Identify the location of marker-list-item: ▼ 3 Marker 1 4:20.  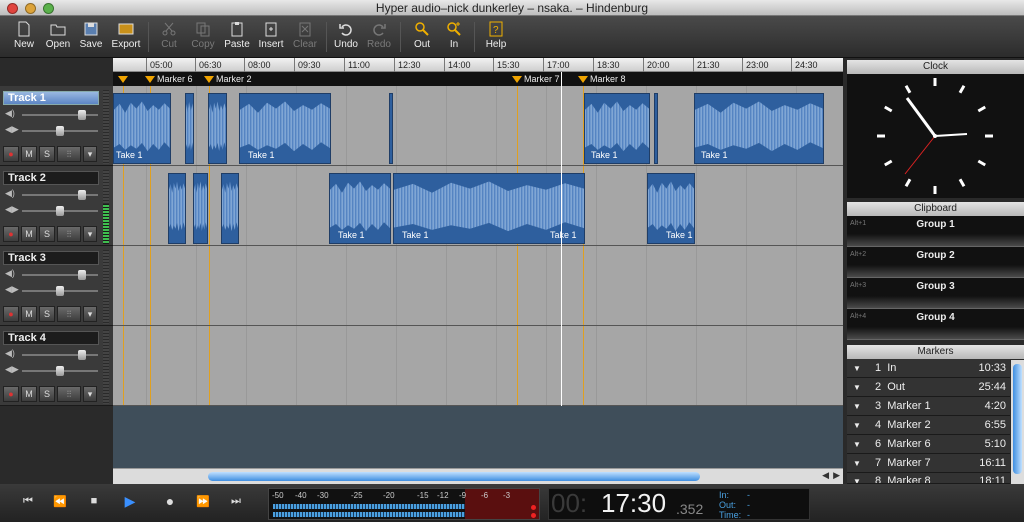
(928, 406).